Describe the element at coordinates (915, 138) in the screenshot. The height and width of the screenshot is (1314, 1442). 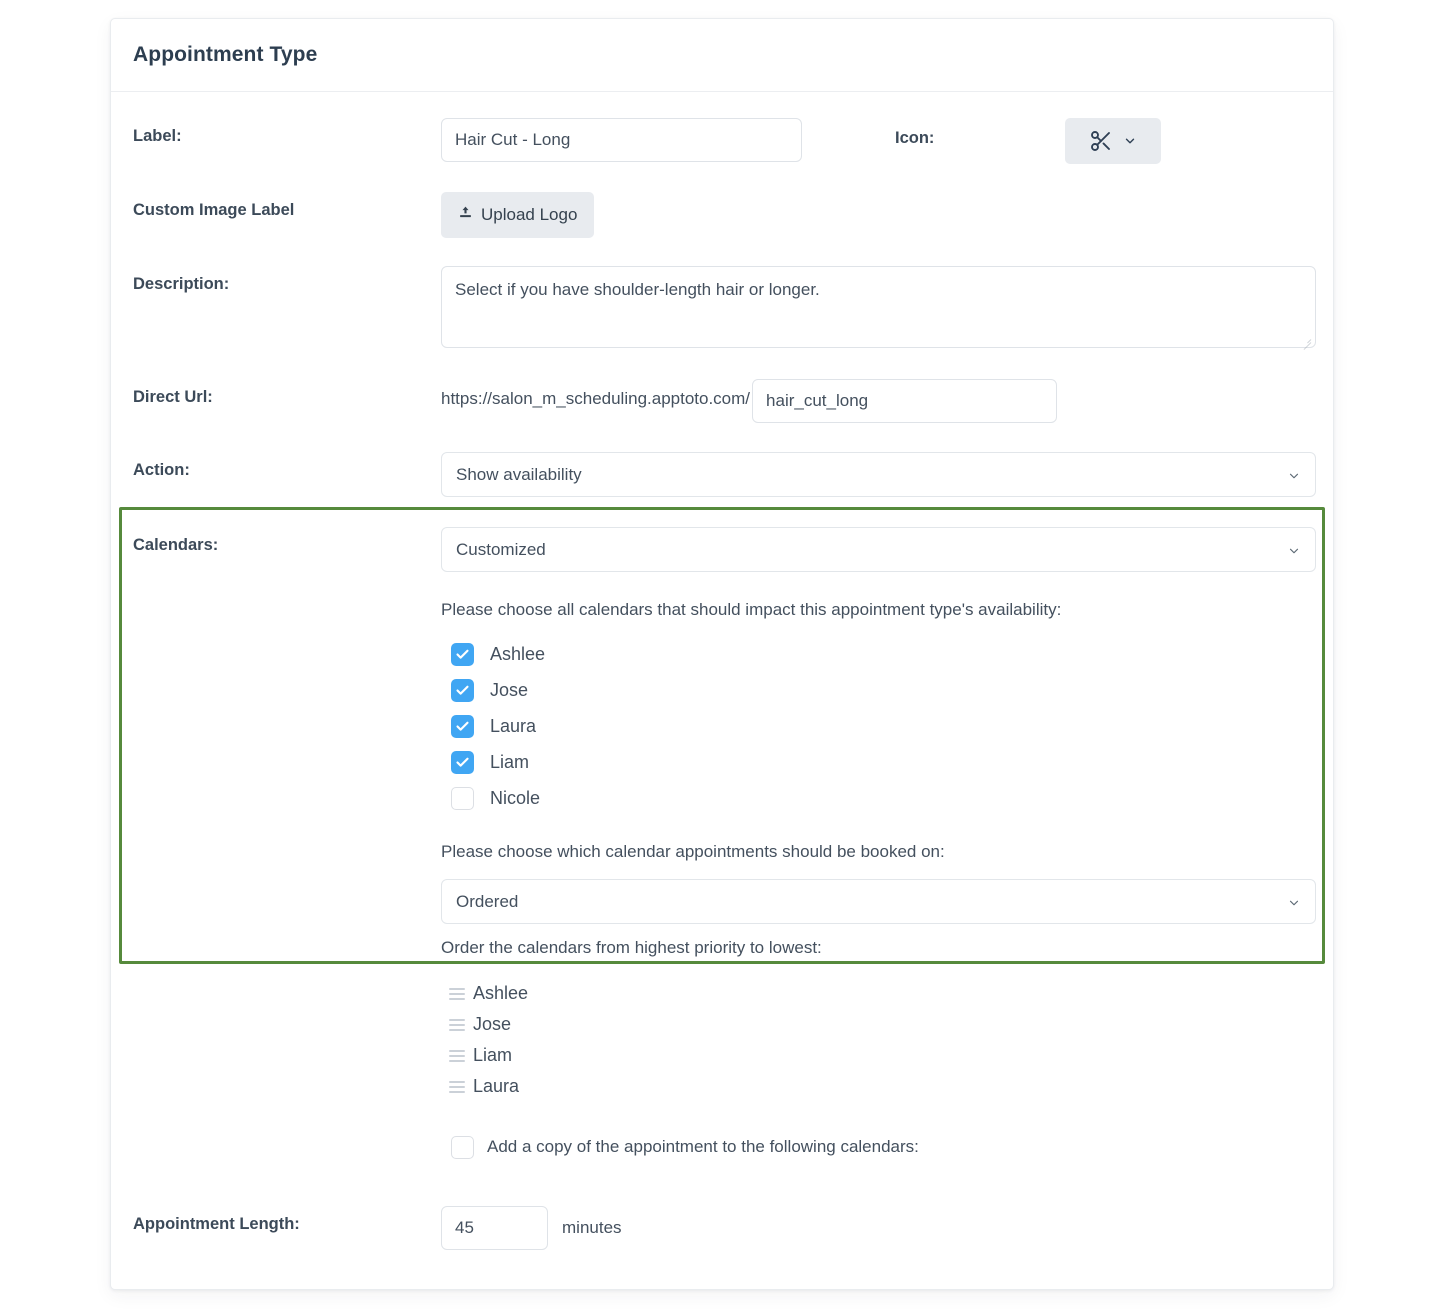
I see `icon-field-label: Icon:` at that location.